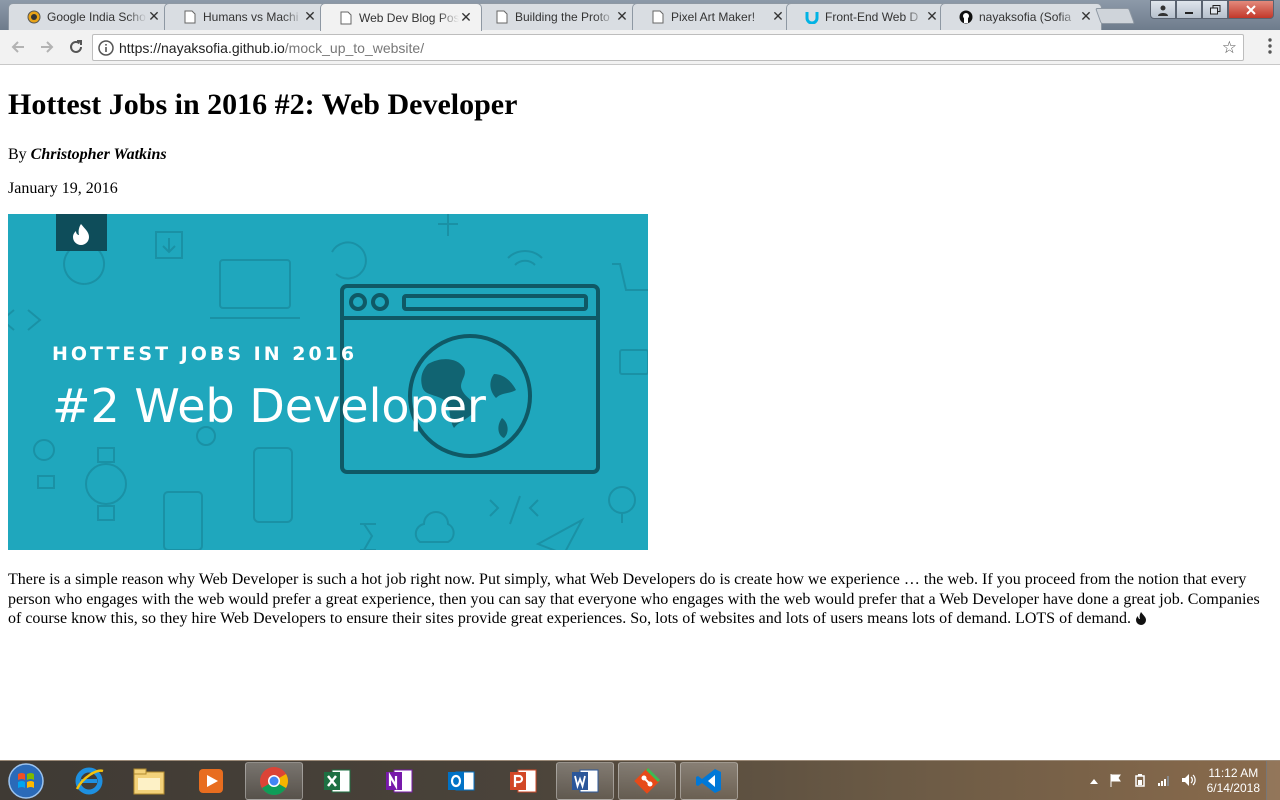 The height and width of the screenshot is (800, 1280). Describe the element at coordinates (274, 781) in the screenshot. I see `chrome-icon` at that location.